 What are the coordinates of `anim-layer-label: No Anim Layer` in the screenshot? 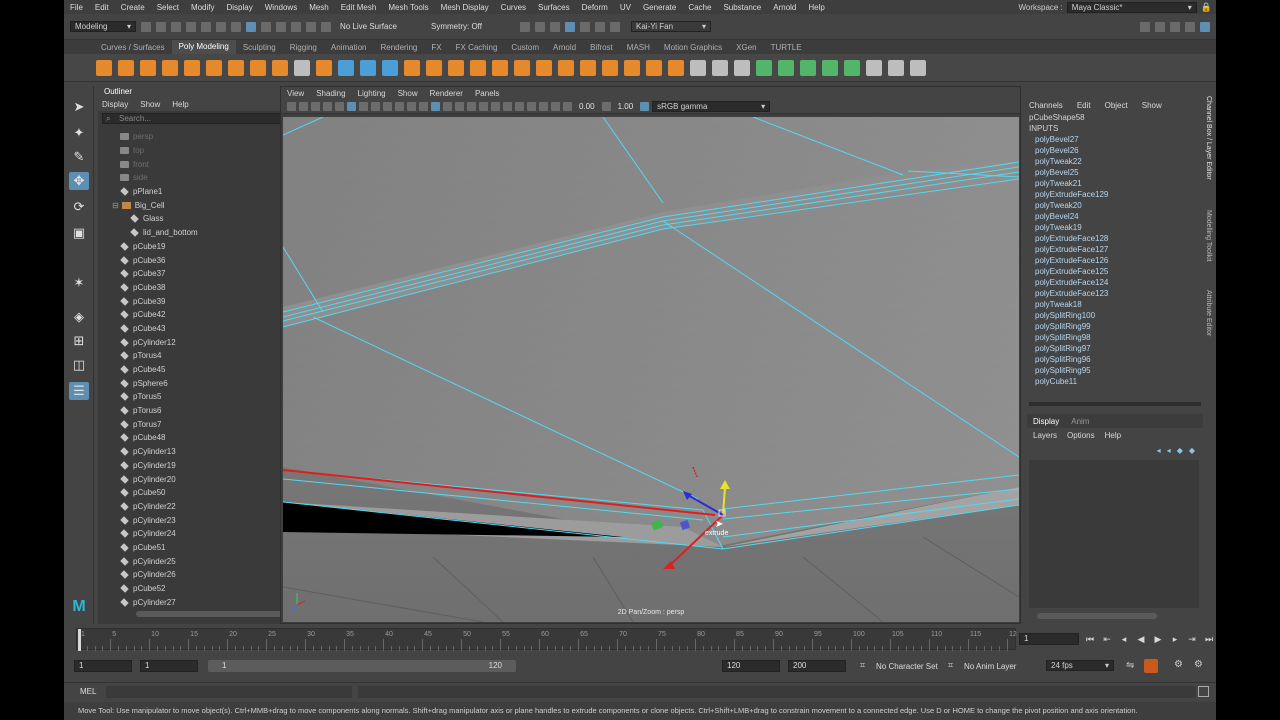 It's located at (990, 666).